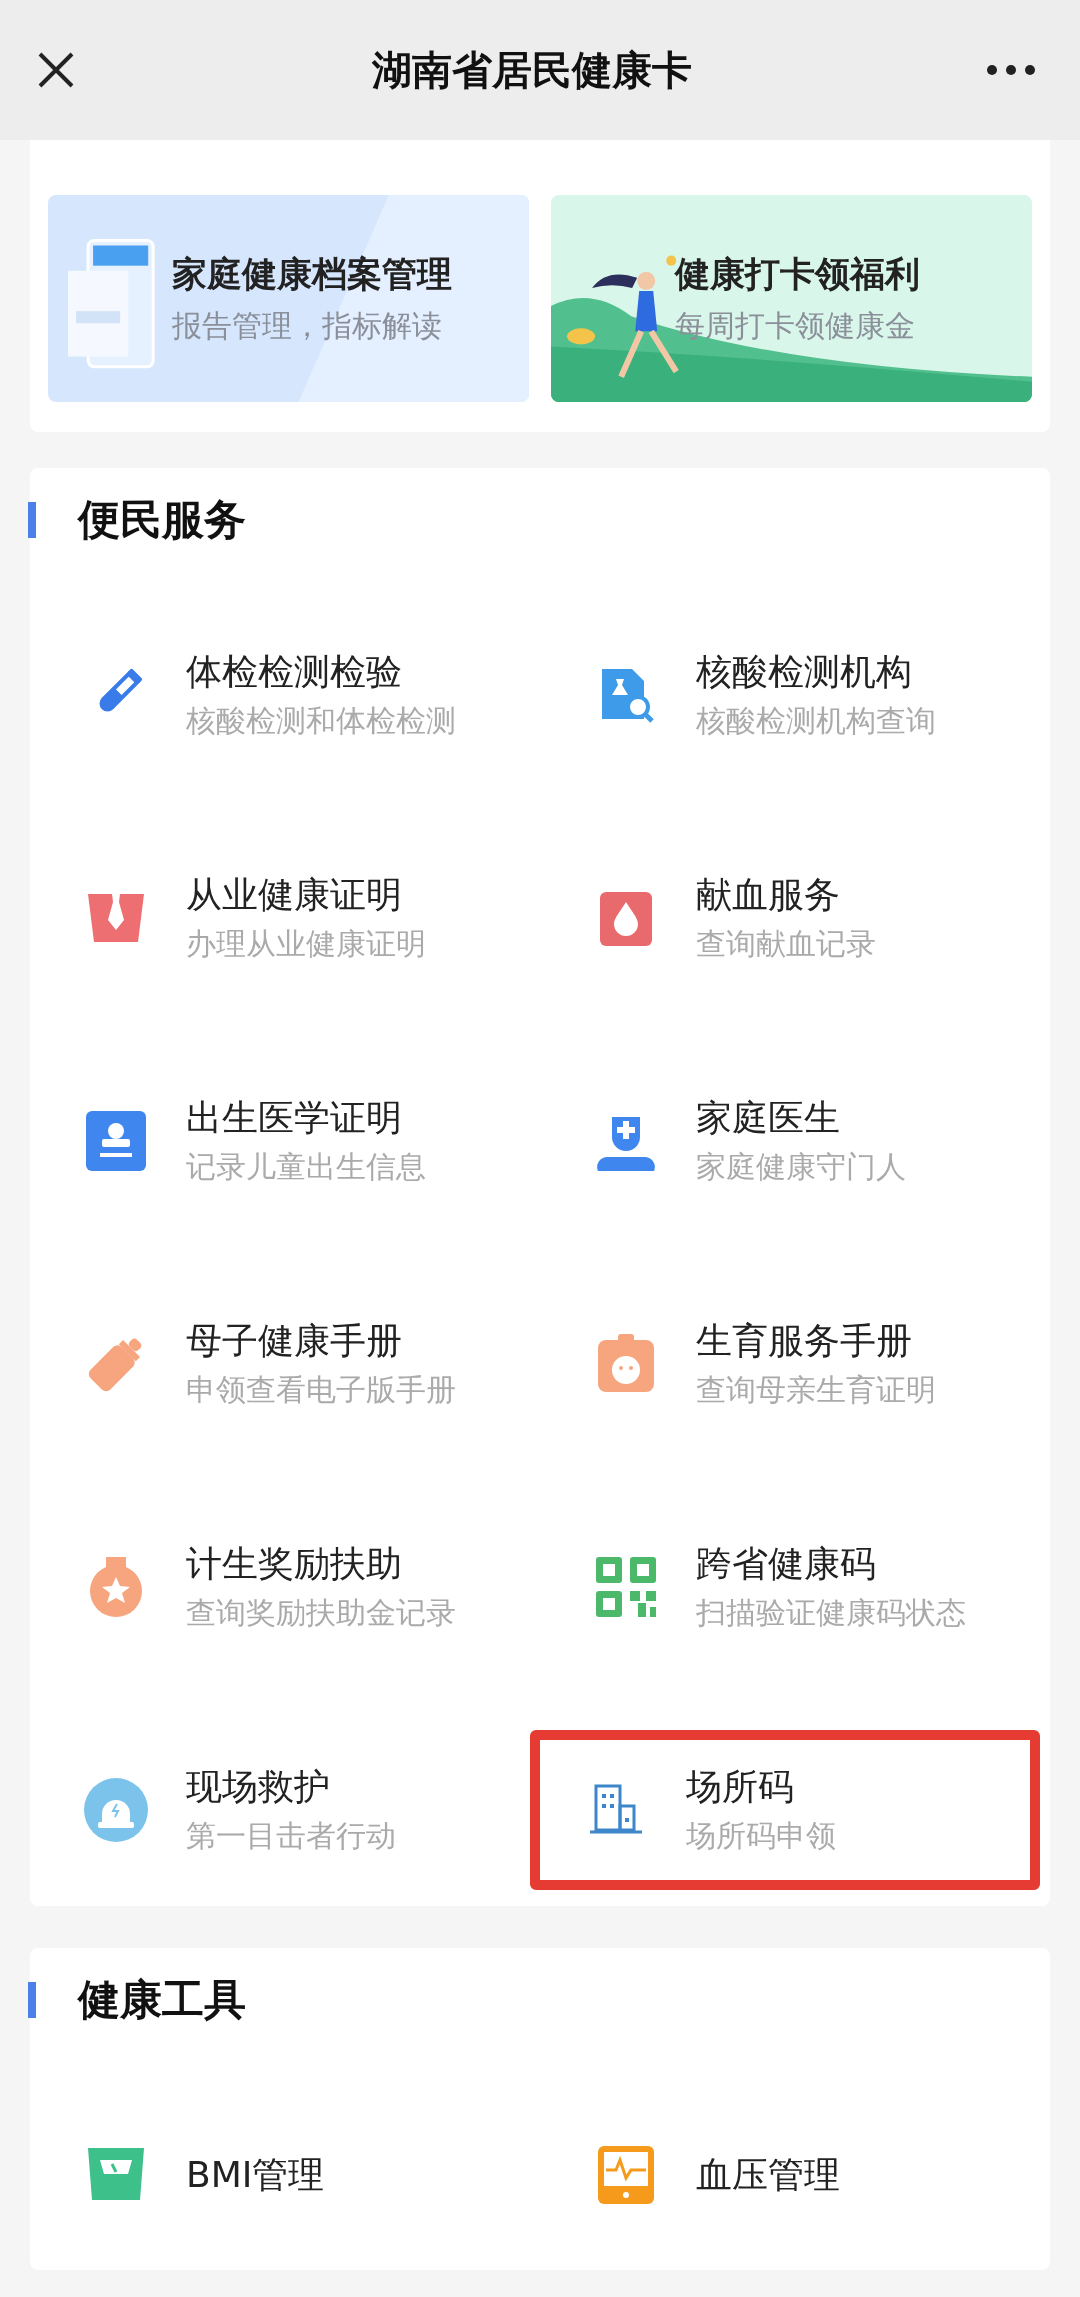 The width and height of the screenshot is (1080, 2297). I want to click on service-subtitle: 查询奖励扶助金记录, so click(321, 1613).